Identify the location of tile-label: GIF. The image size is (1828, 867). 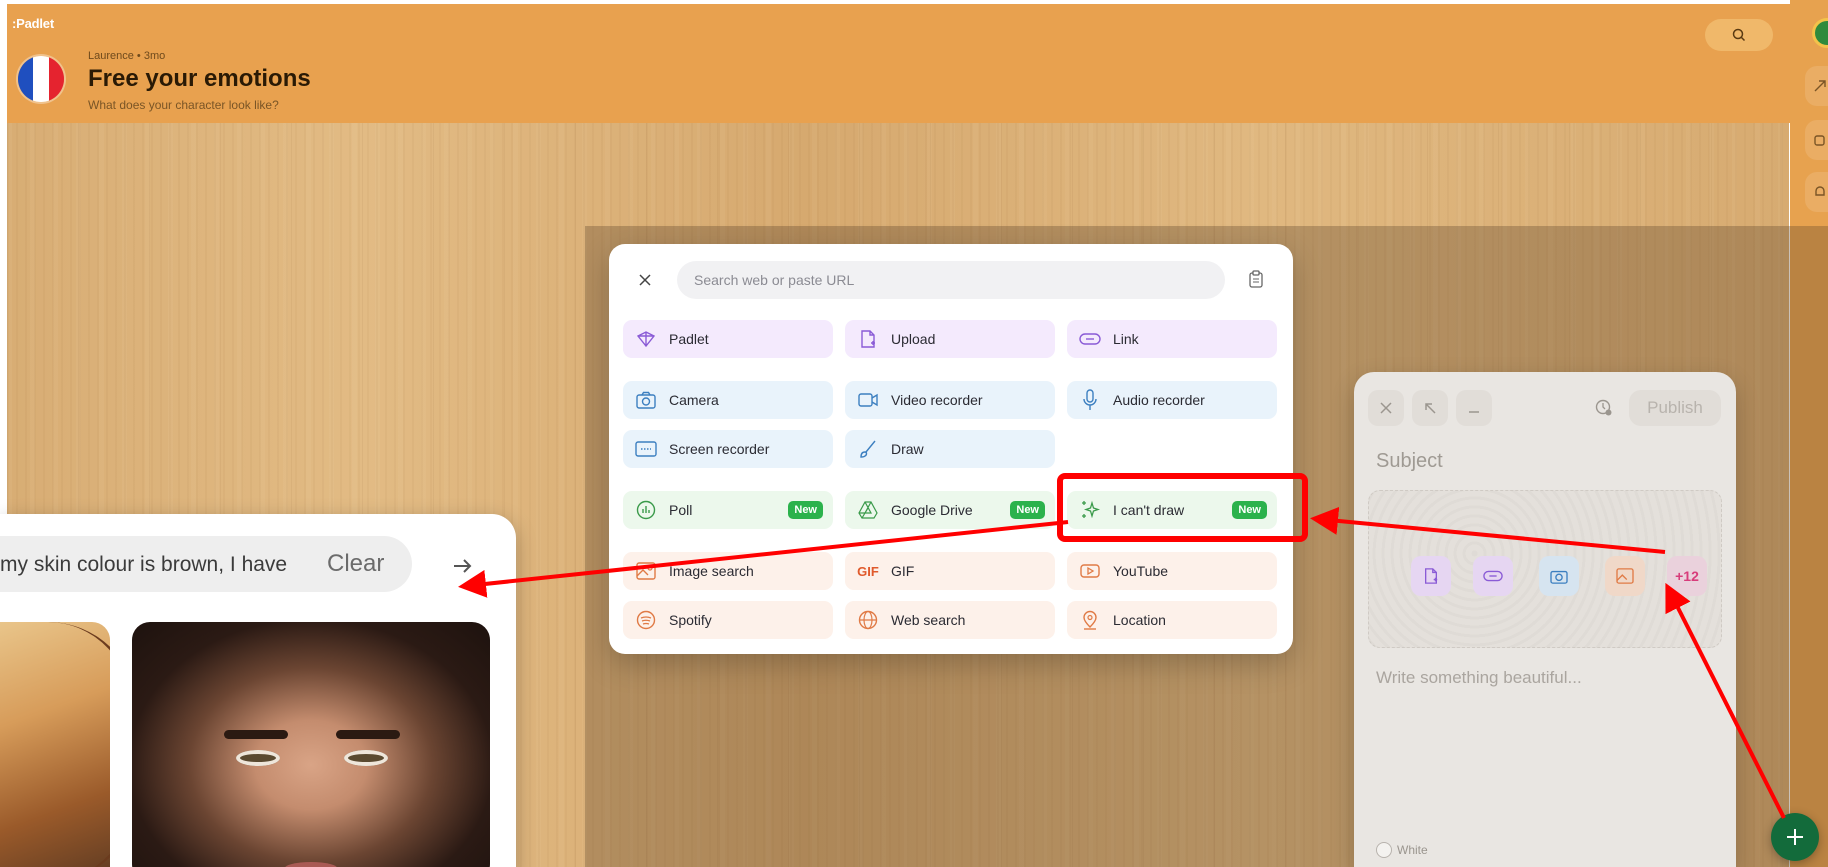
(903, 571).